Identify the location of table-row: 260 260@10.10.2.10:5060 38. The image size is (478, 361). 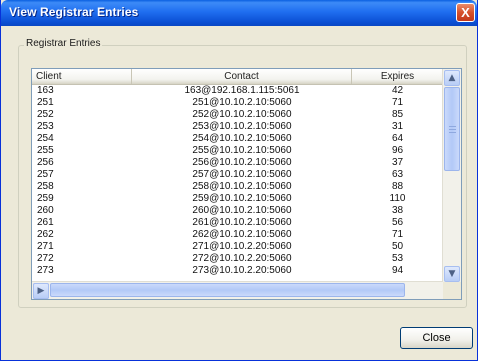
(237, 211).